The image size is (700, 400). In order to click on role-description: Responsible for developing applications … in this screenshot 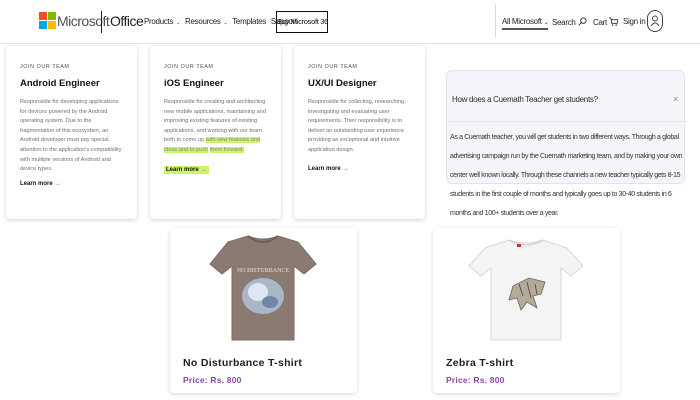, I will do `click(71, 136)`.